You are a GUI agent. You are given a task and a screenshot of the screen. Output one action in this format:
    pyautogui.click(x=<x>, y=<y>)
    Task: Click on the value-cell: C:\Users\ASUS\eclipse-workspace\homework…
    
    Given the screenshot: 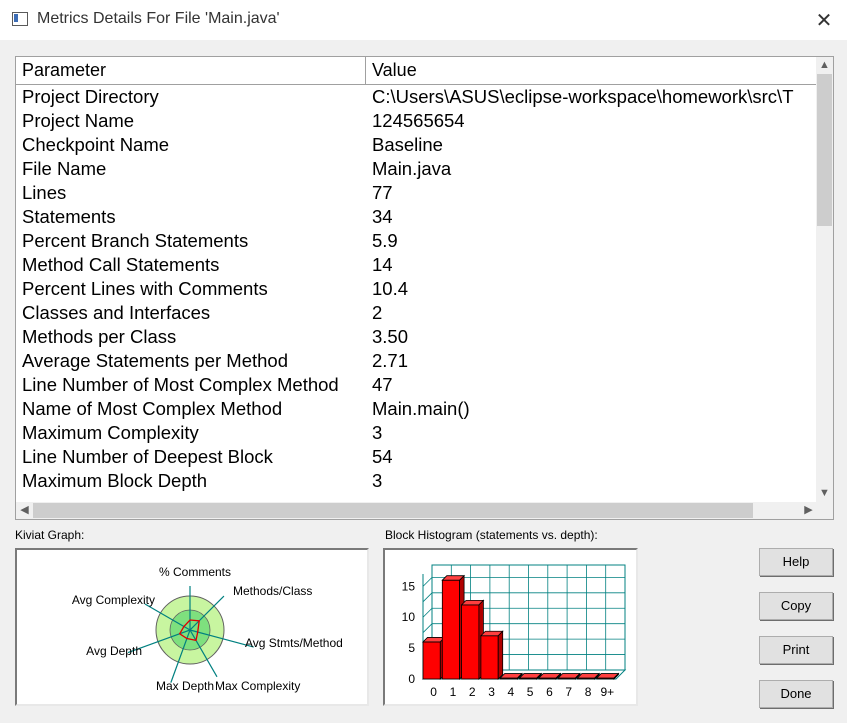 What is the action you would take?
    pyautogui.click(x=583, y=96)
    